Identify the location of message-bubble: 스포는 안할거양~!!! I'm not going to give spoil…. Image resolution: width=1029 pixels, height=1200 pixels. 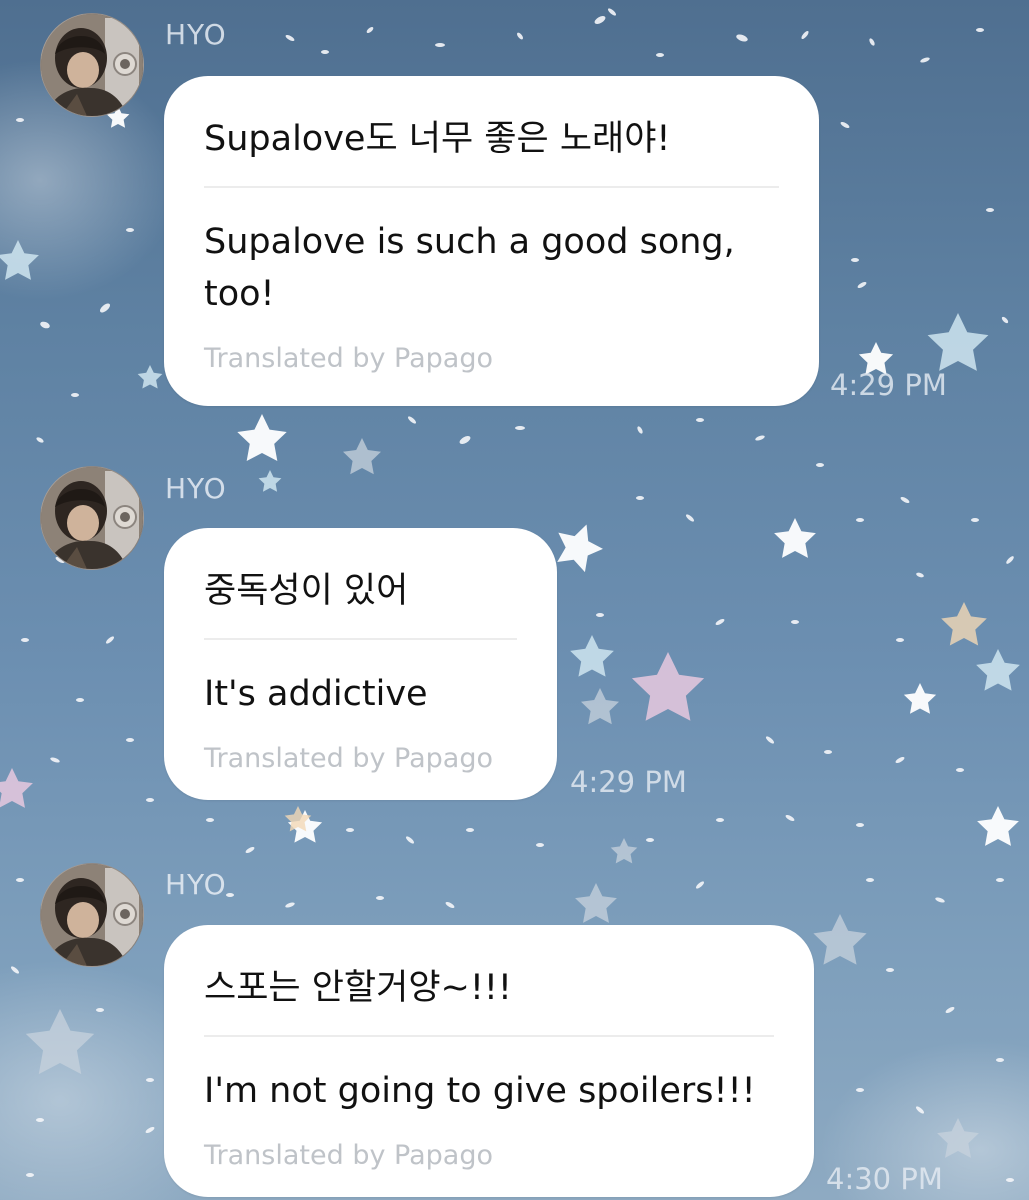
(489, 1061).